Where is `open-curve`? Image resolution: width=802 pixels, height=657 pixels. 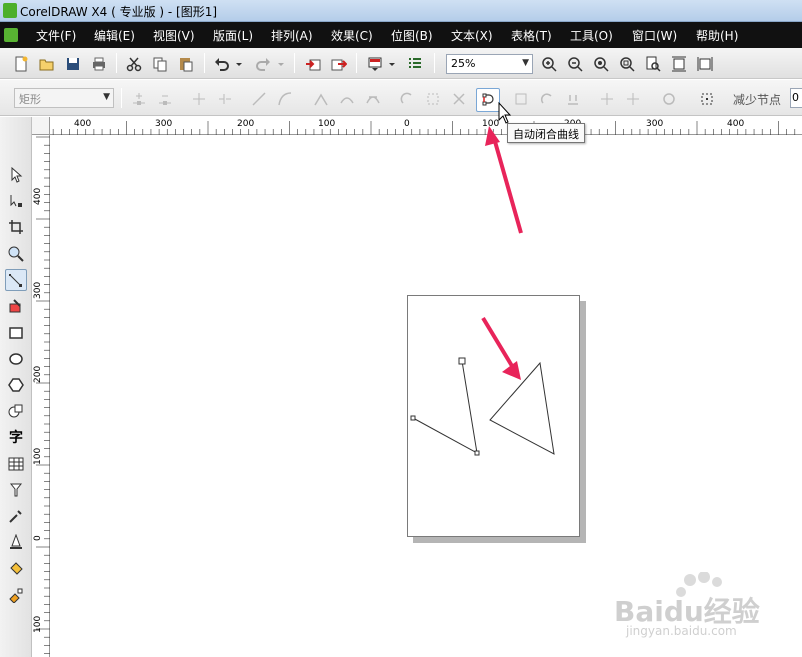 open-curve is located at coordinates (445, 407).